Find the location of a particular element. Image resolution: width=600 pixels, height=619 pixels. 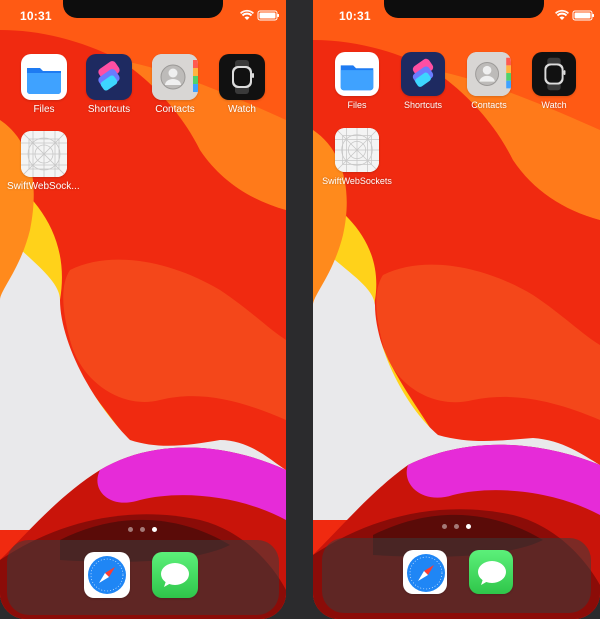

app-swiftwebsockets: SwiftWebSockets is located at coordinates (357, 157).